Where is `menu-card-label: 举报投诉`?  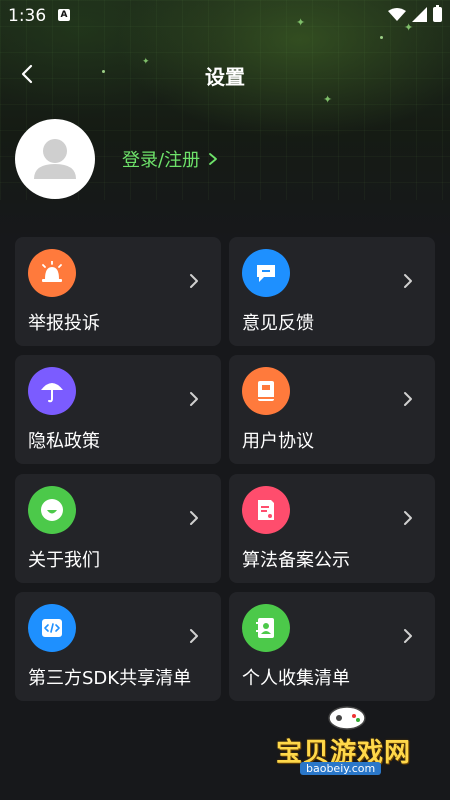 menu-card-label: 举报投诉 is located at coordinates (64, 323).